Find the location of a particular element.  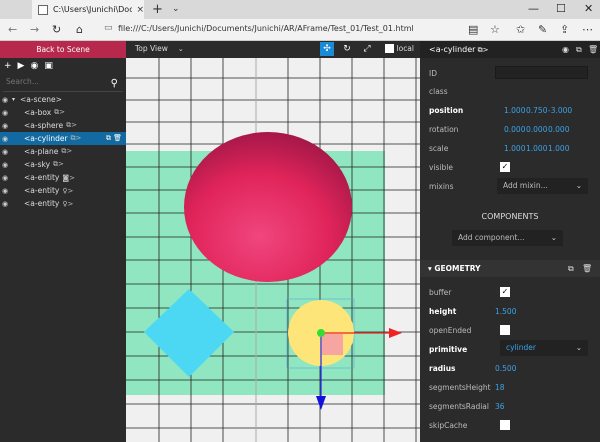

components-title: COMPONENTS is located at coordinates (510, 216).